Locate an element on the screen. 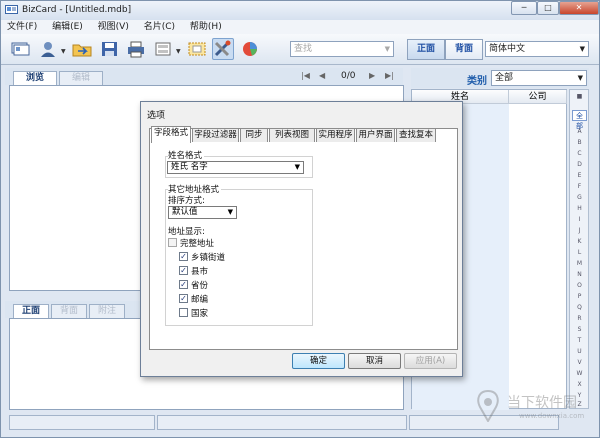 Image resolution: width=600 pixels, height=438 pixels. street-checkbox: ✓ is located at coordinates (183, 256).